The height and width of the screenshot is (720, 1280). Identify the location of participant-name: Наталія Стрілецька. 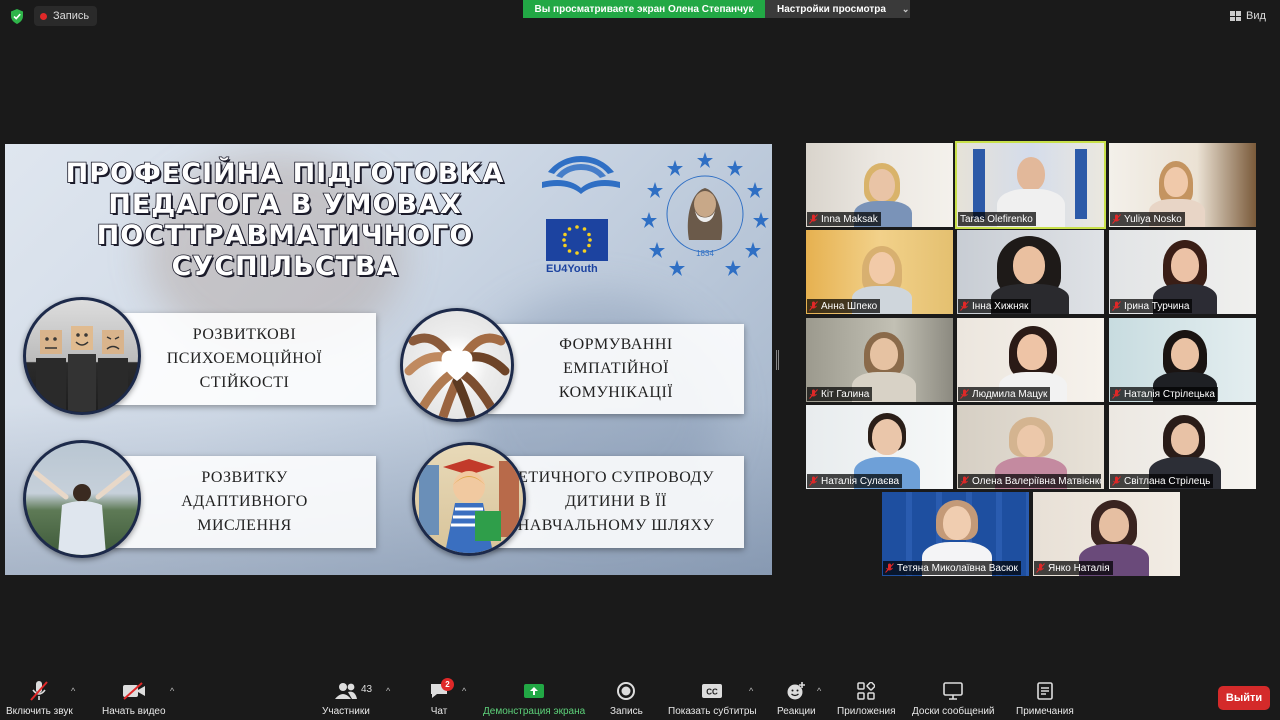
(1169, 394).